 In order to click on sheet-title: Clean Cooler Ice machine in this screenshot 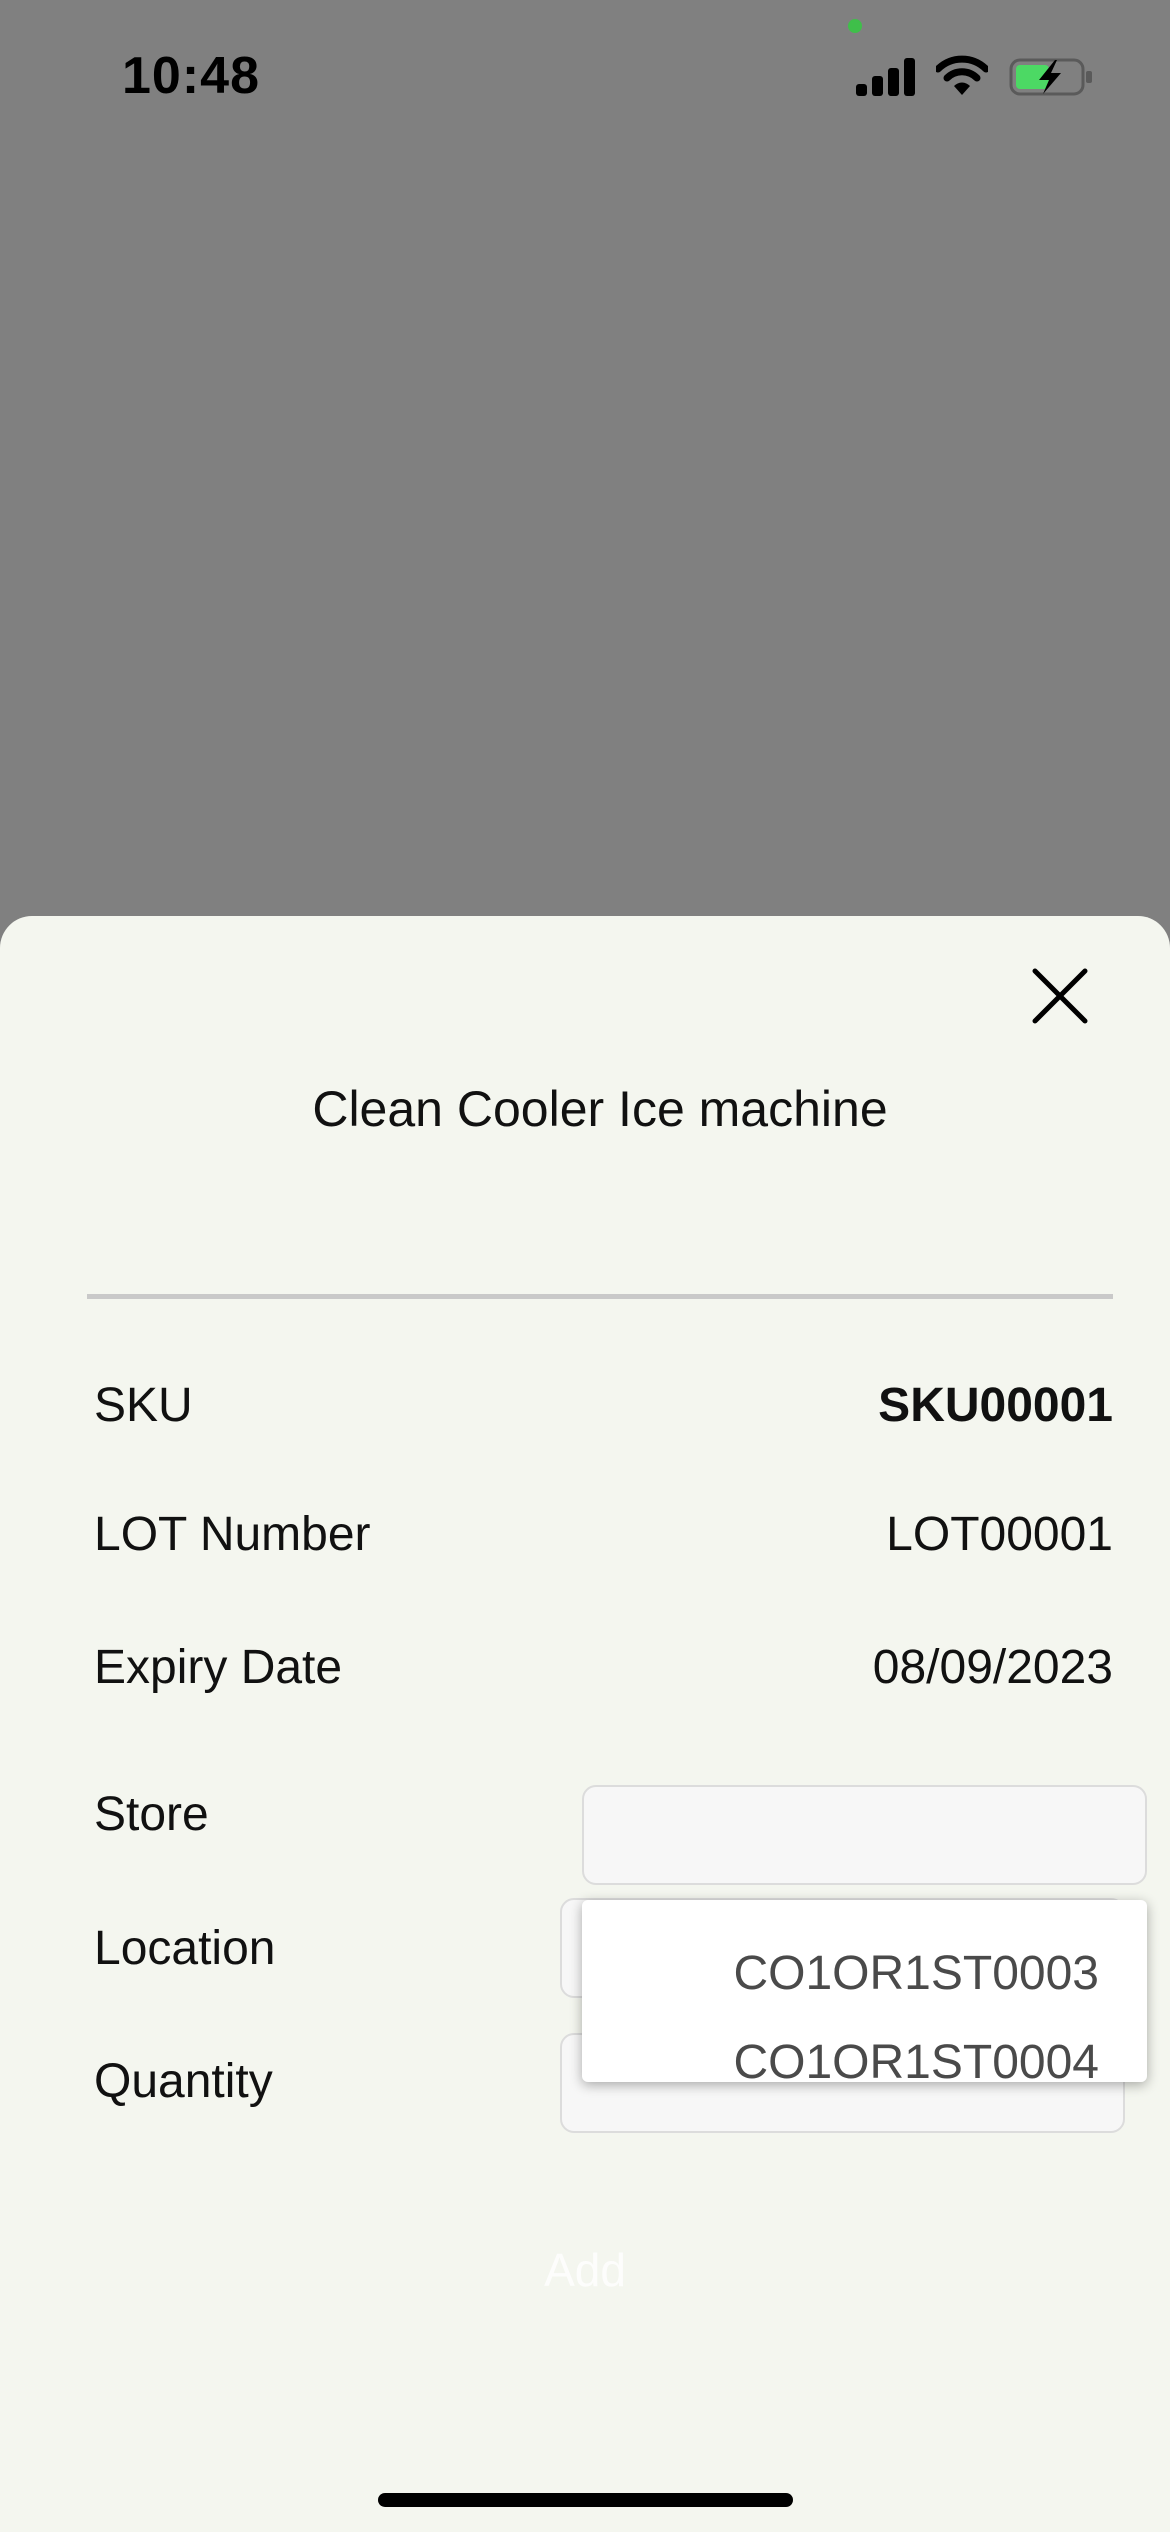, I will do `click(600, 1109)`.